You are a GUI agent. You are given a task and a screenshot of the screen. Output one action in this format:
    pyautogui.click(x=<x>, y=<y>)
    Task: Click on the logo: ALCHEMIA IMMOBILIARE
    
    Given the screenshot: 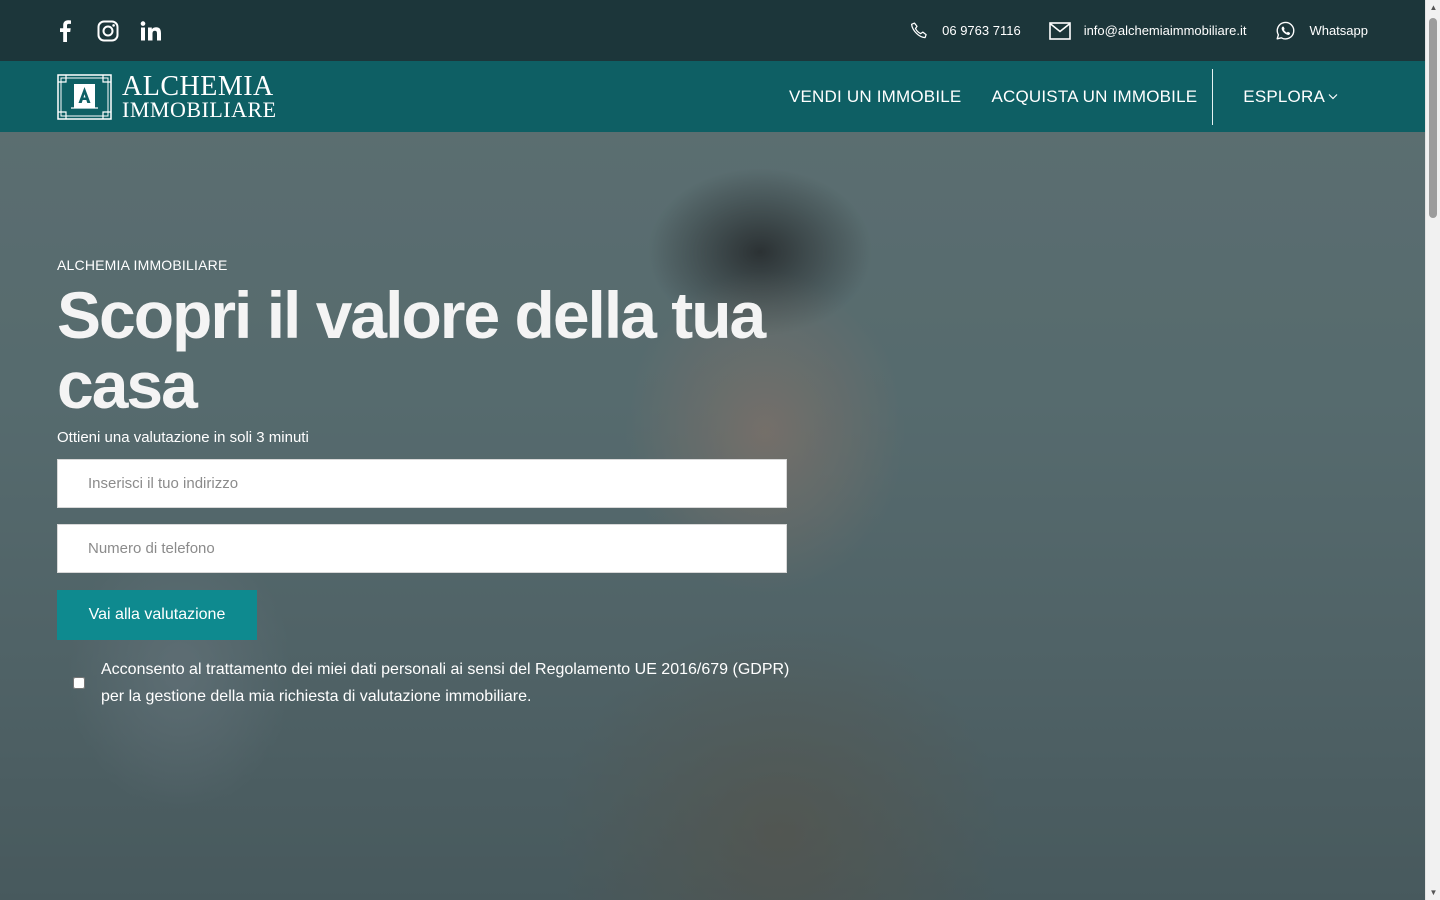 What is the action you would take?
    pyautogui.click(x=167, y=96)
    